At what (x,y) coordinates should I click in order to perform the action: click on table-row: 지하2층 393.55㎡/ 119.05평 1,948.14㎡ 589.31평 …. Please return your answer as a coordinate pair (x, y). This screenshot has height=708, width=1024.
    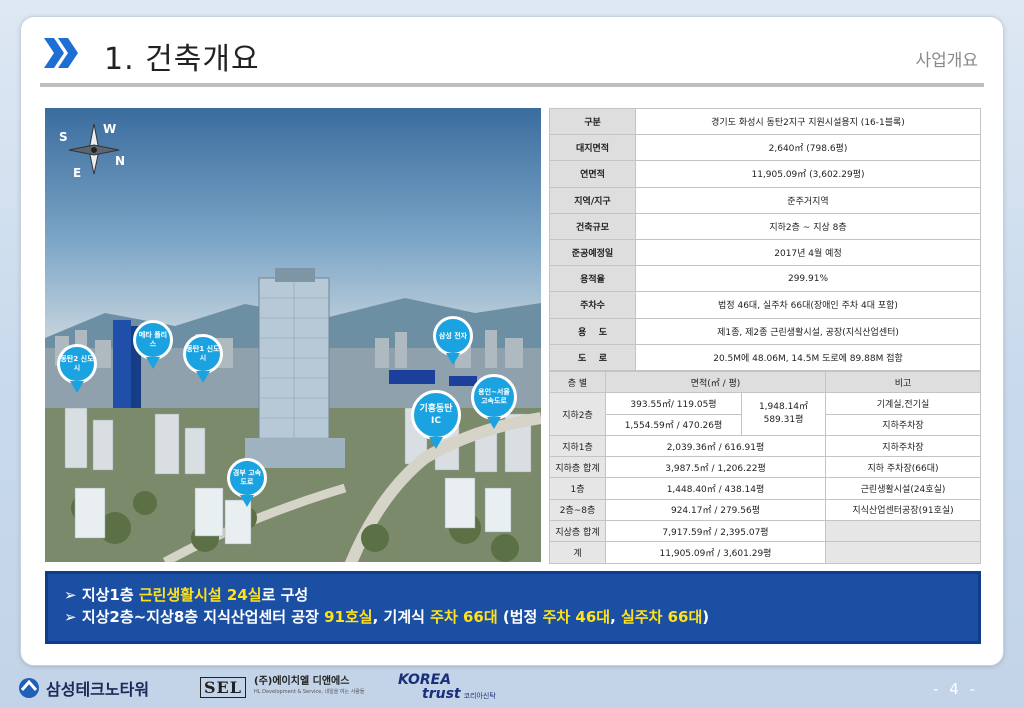
    Looking at the image, I should click on (765, 414).